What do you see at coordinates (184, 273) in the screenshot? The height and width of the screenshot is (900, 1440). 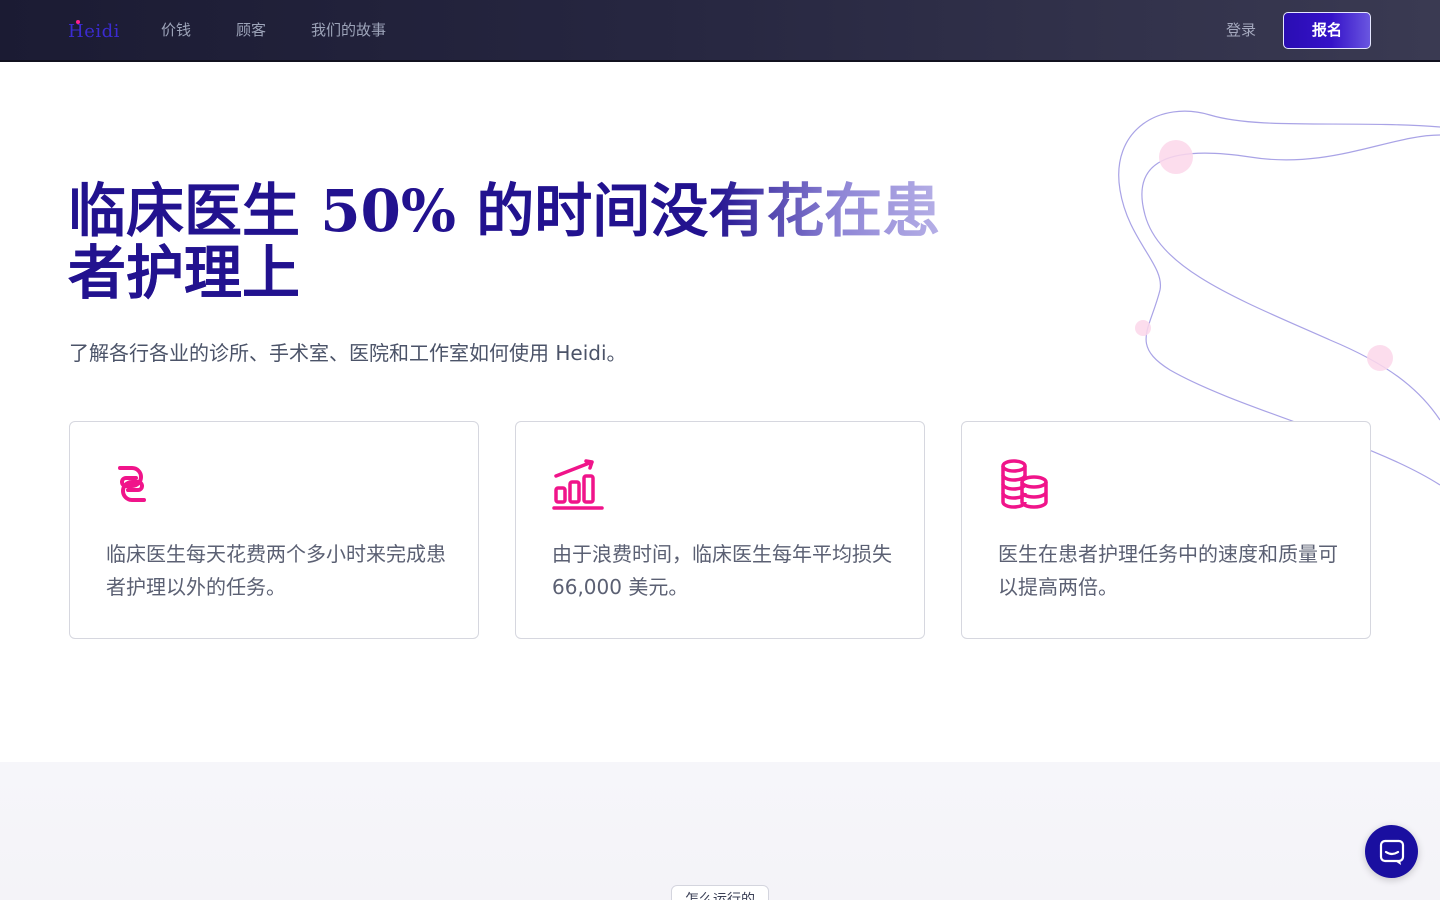 I see `hero-headline-line2: 者护理上` at bounding box center [184, 273].